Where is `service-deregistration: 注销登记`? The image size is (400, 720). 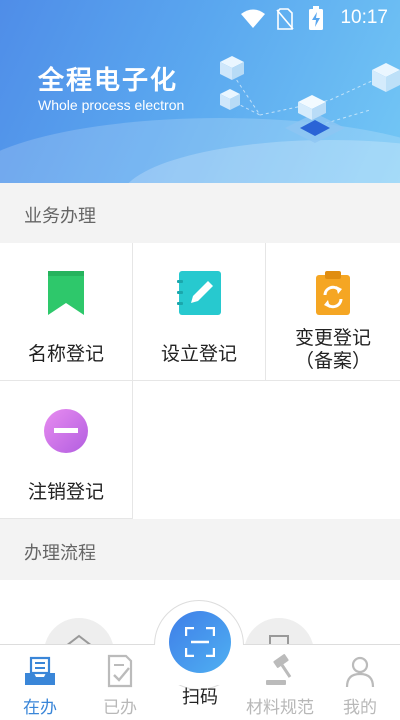
service-deregistration: 注销登记 is located at coordinates (66, 450).